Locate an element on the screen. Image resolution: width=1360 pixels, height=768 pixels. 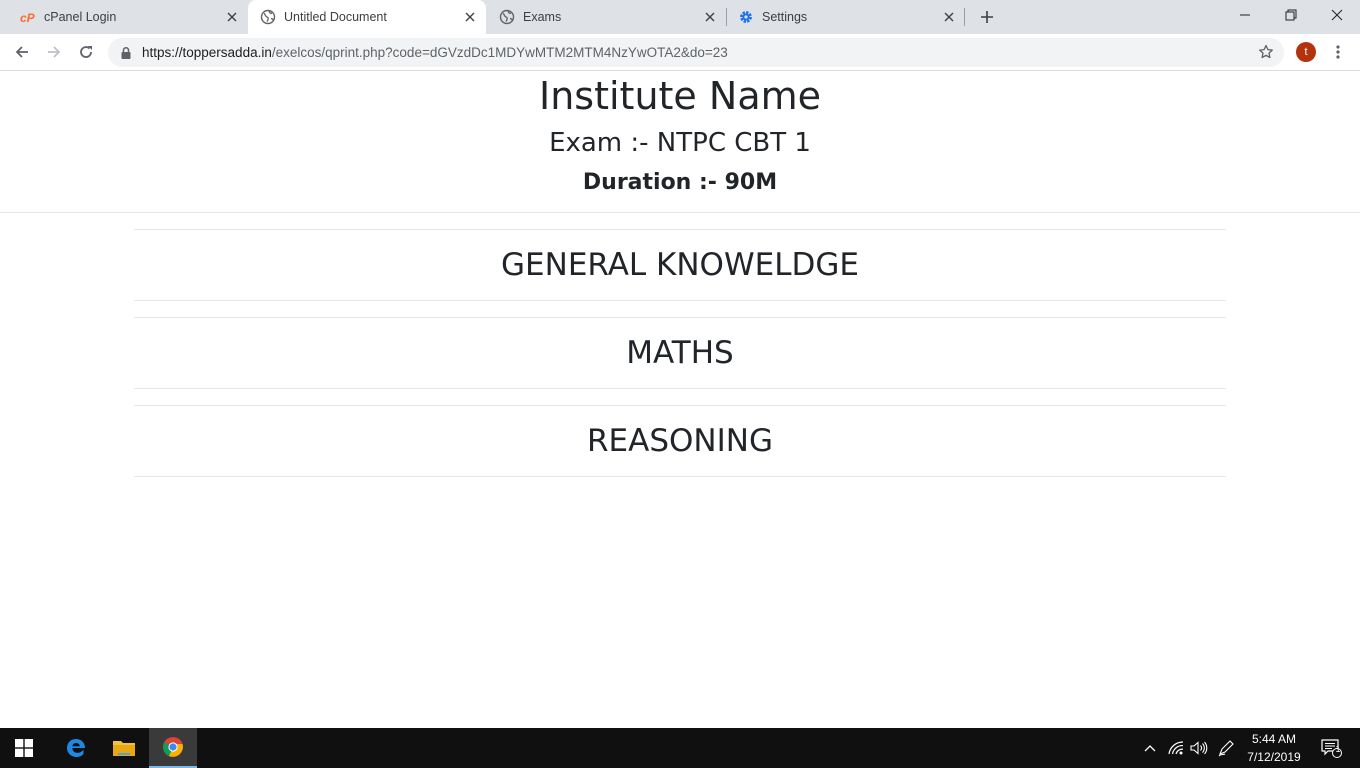
exam-duration: Duration :- 90M is located at coordinates (680, 182).